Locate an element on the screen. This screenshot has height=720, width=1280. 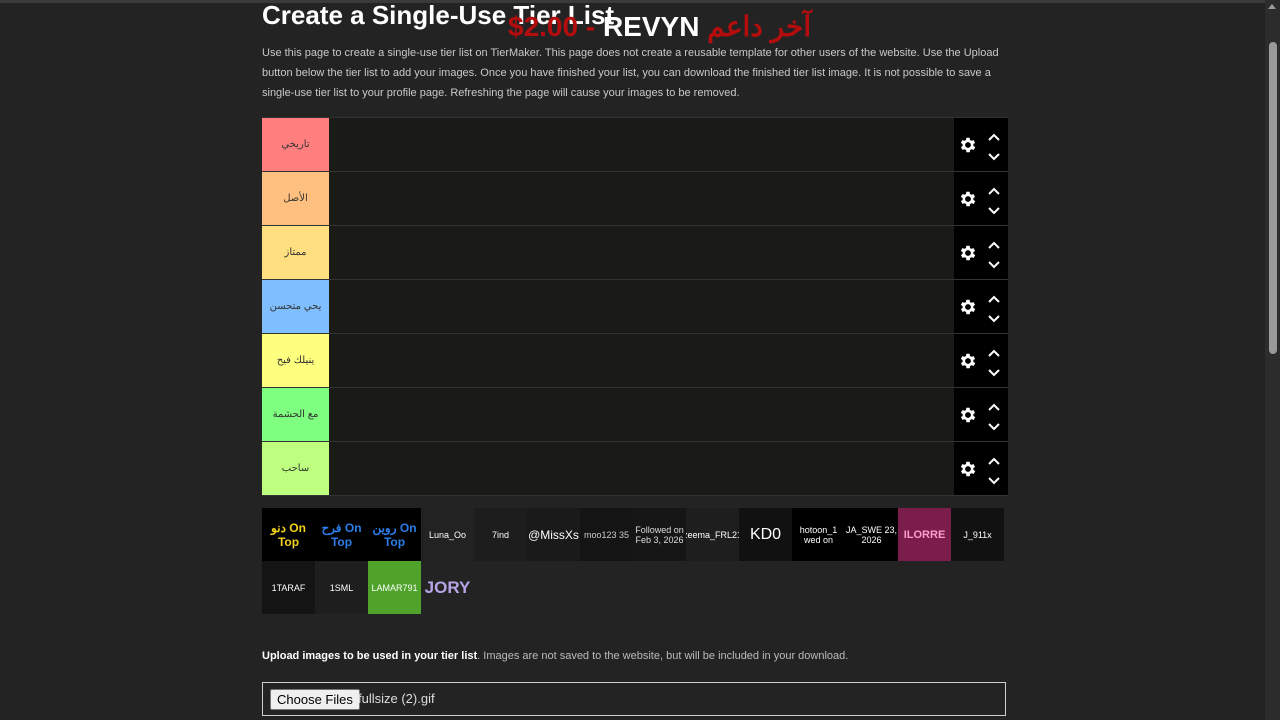
pool-image: فرح On Top is located at coordinates (341, 534).